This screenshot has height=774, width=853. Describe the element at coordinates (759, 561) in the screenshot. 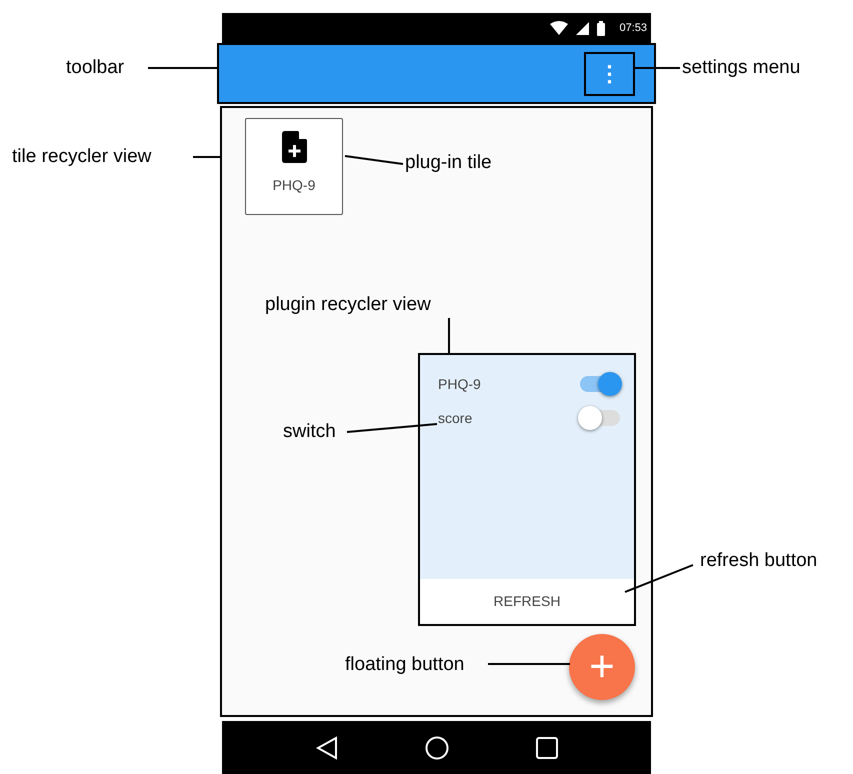

I see `annotation-label: refresh button` at that location.